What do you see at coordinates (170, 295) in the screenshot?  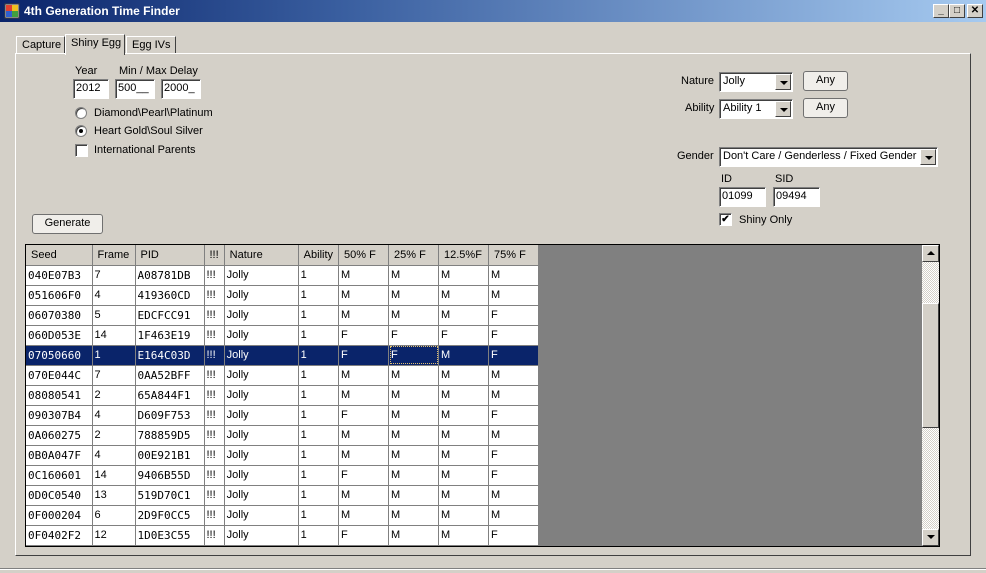 I see `cell-pid: 419360CD` at bounding box center [170, 295].